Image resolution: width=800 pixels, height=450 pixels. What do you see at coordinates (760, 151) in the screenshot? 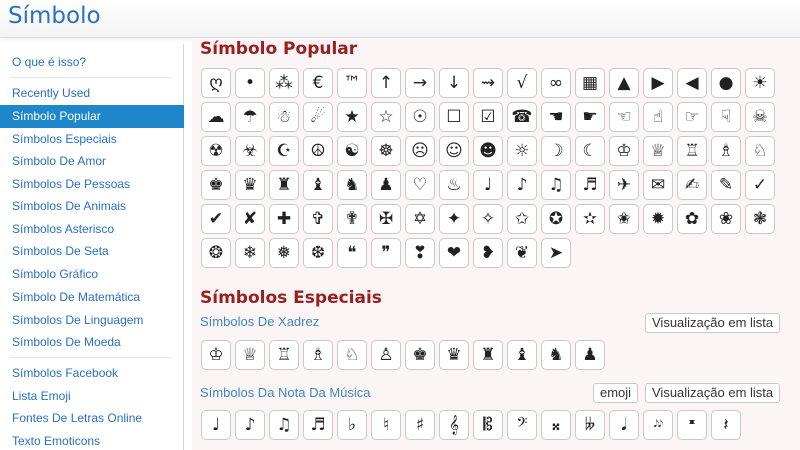
I see `symbol-tile: ♘` at bounding box center [760, 151].